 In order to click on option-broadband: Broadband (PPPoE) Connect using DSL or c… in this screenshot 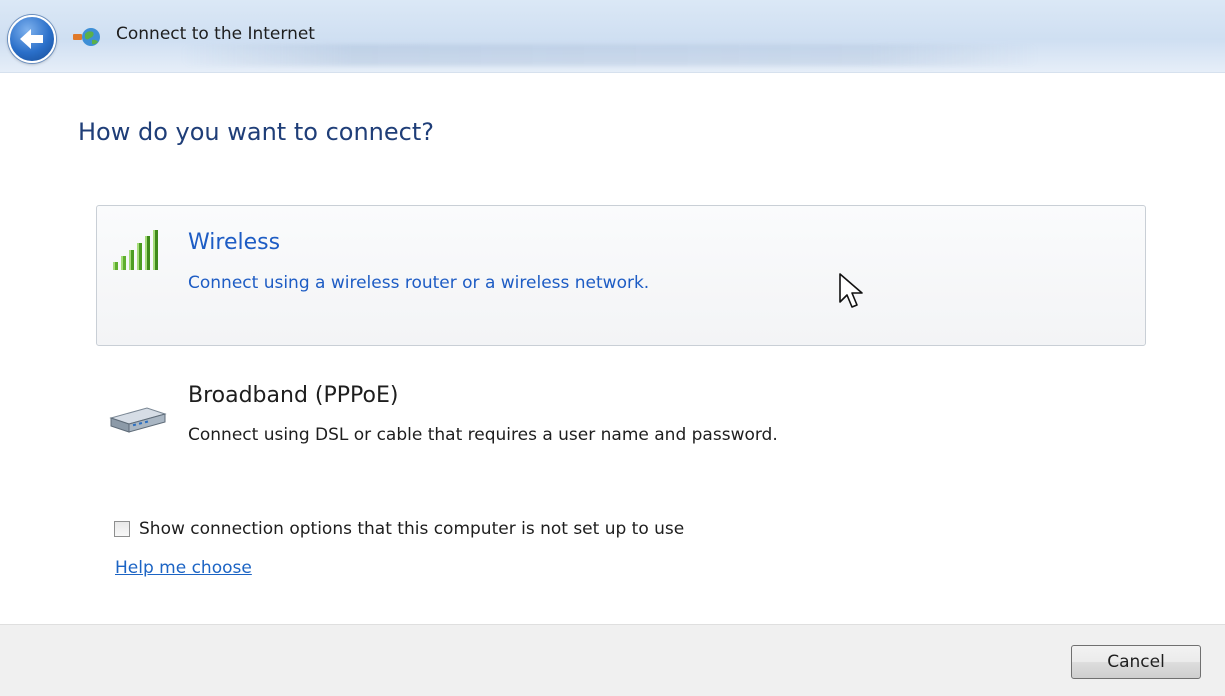, I will do `click(621, 420)`.